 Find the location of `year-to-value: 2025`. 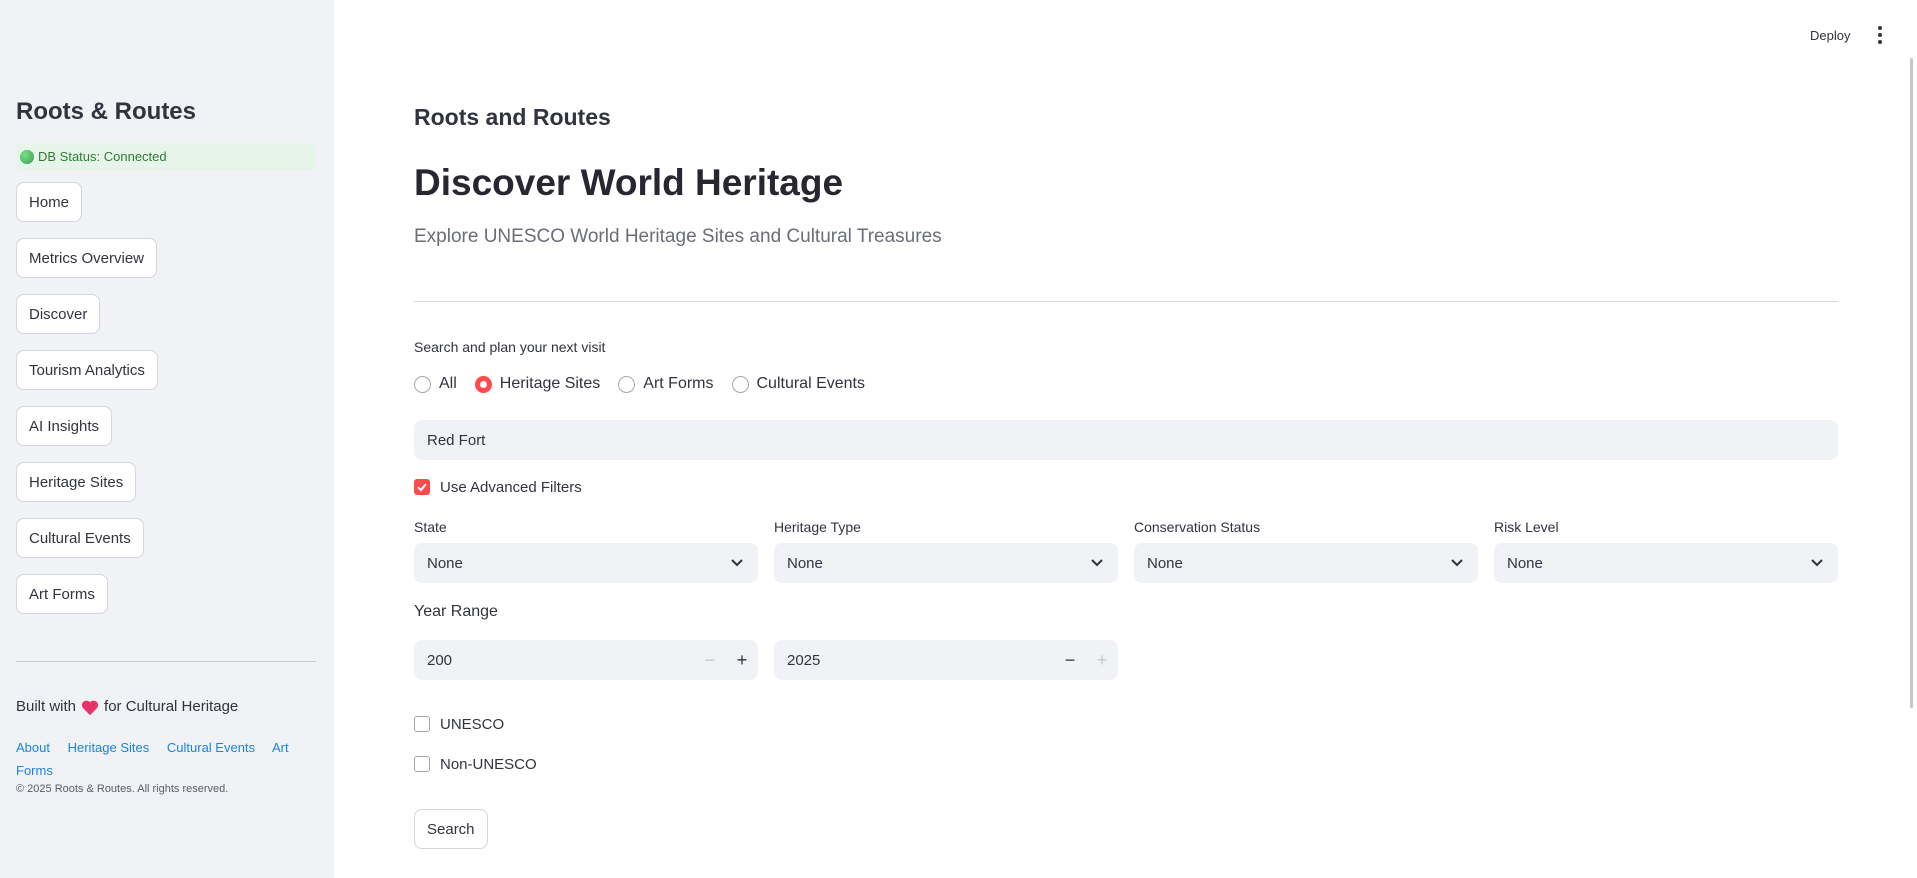

year-to-value: 2025 is located at coordinates (920, 660).